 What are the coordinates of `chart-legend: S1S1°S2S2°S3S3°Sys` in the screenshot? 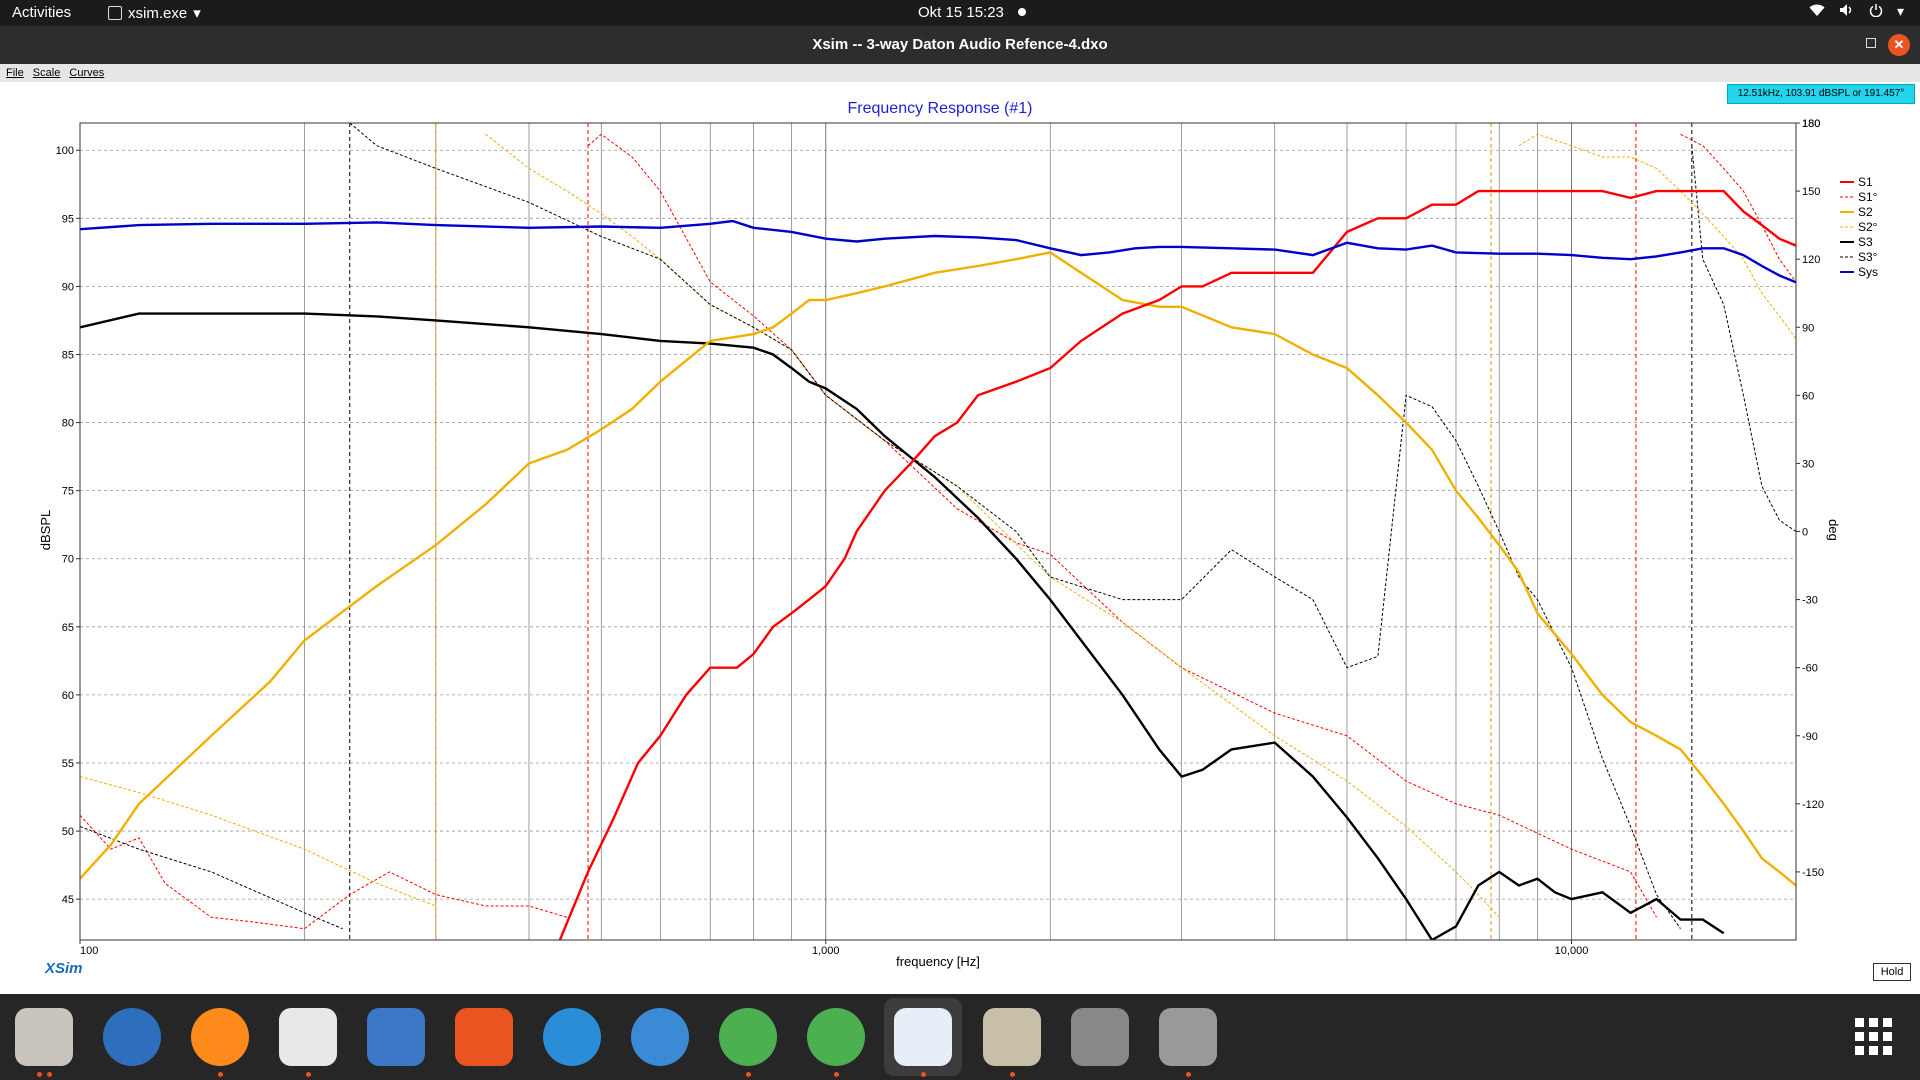 It's located at (1859, 227).